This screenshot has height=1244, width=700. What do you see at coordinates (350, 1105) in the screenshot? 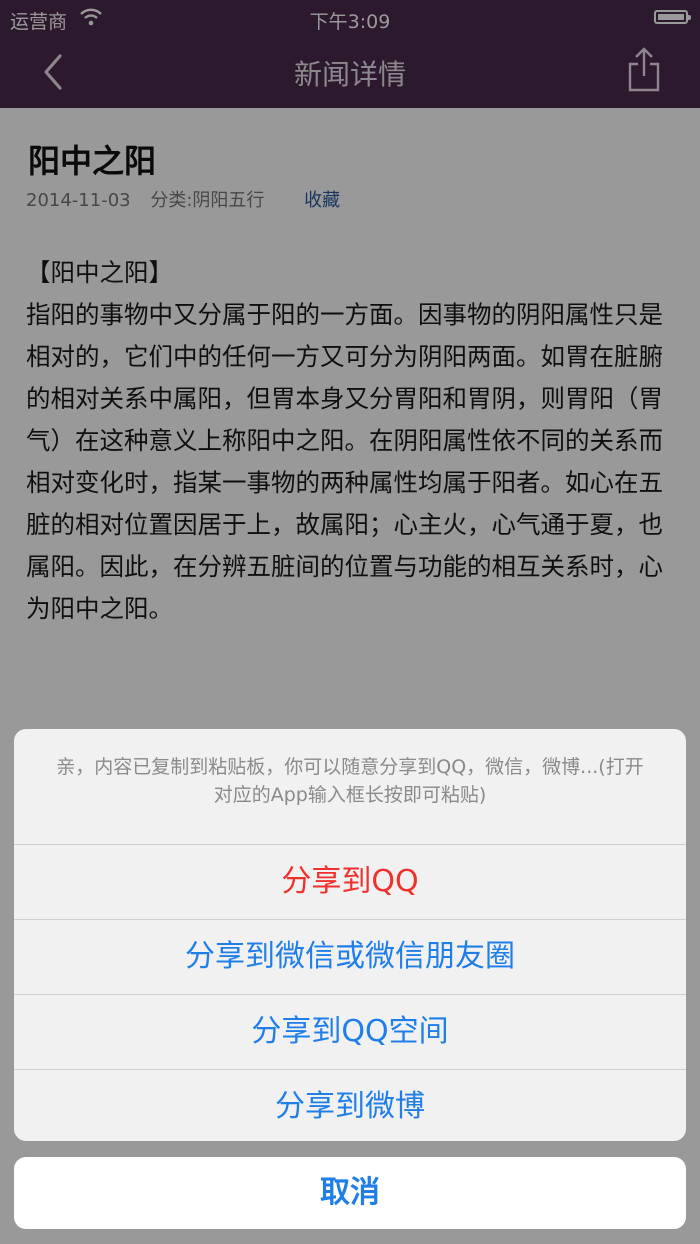
I see `share-weibo-button: 分享到微博` at bounding box center [350, 1105].